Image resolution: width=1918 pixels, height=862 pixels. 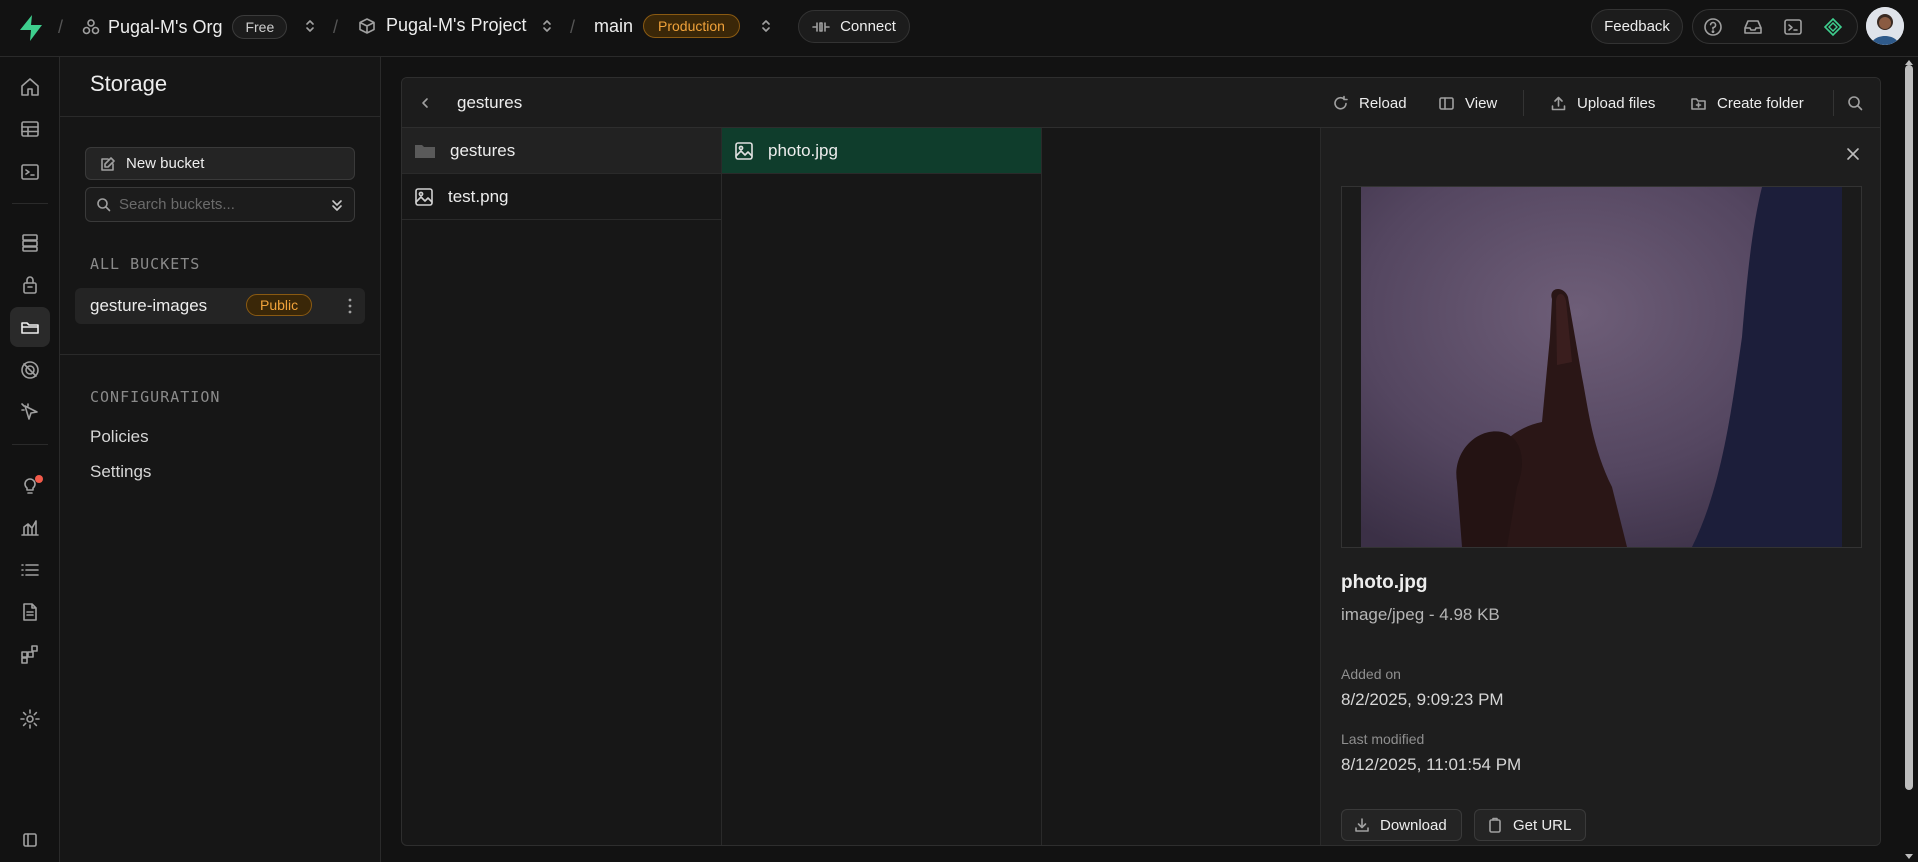 I want to click on project-box-icon, so click(x=367, y=25).